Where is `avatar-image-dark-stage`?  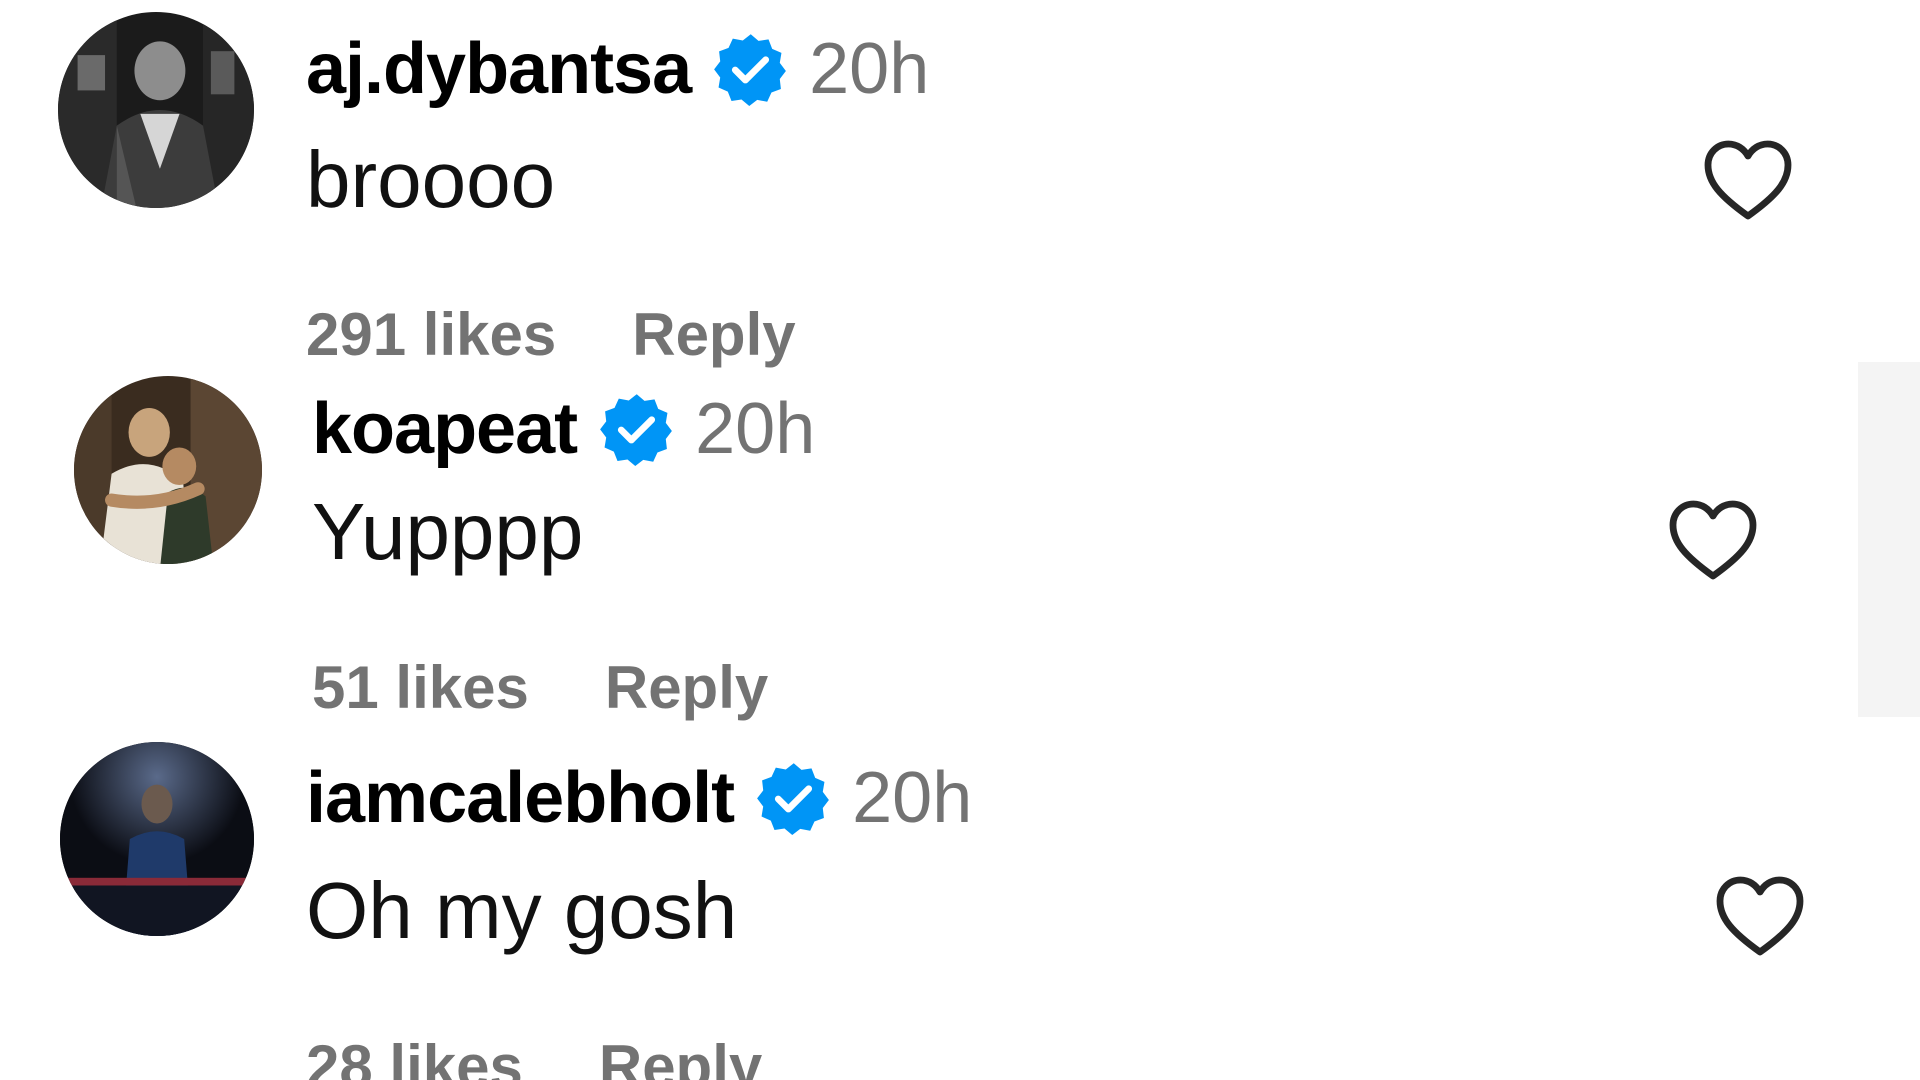 avatar-image-dark-stage is located at coordinates (157, 839).